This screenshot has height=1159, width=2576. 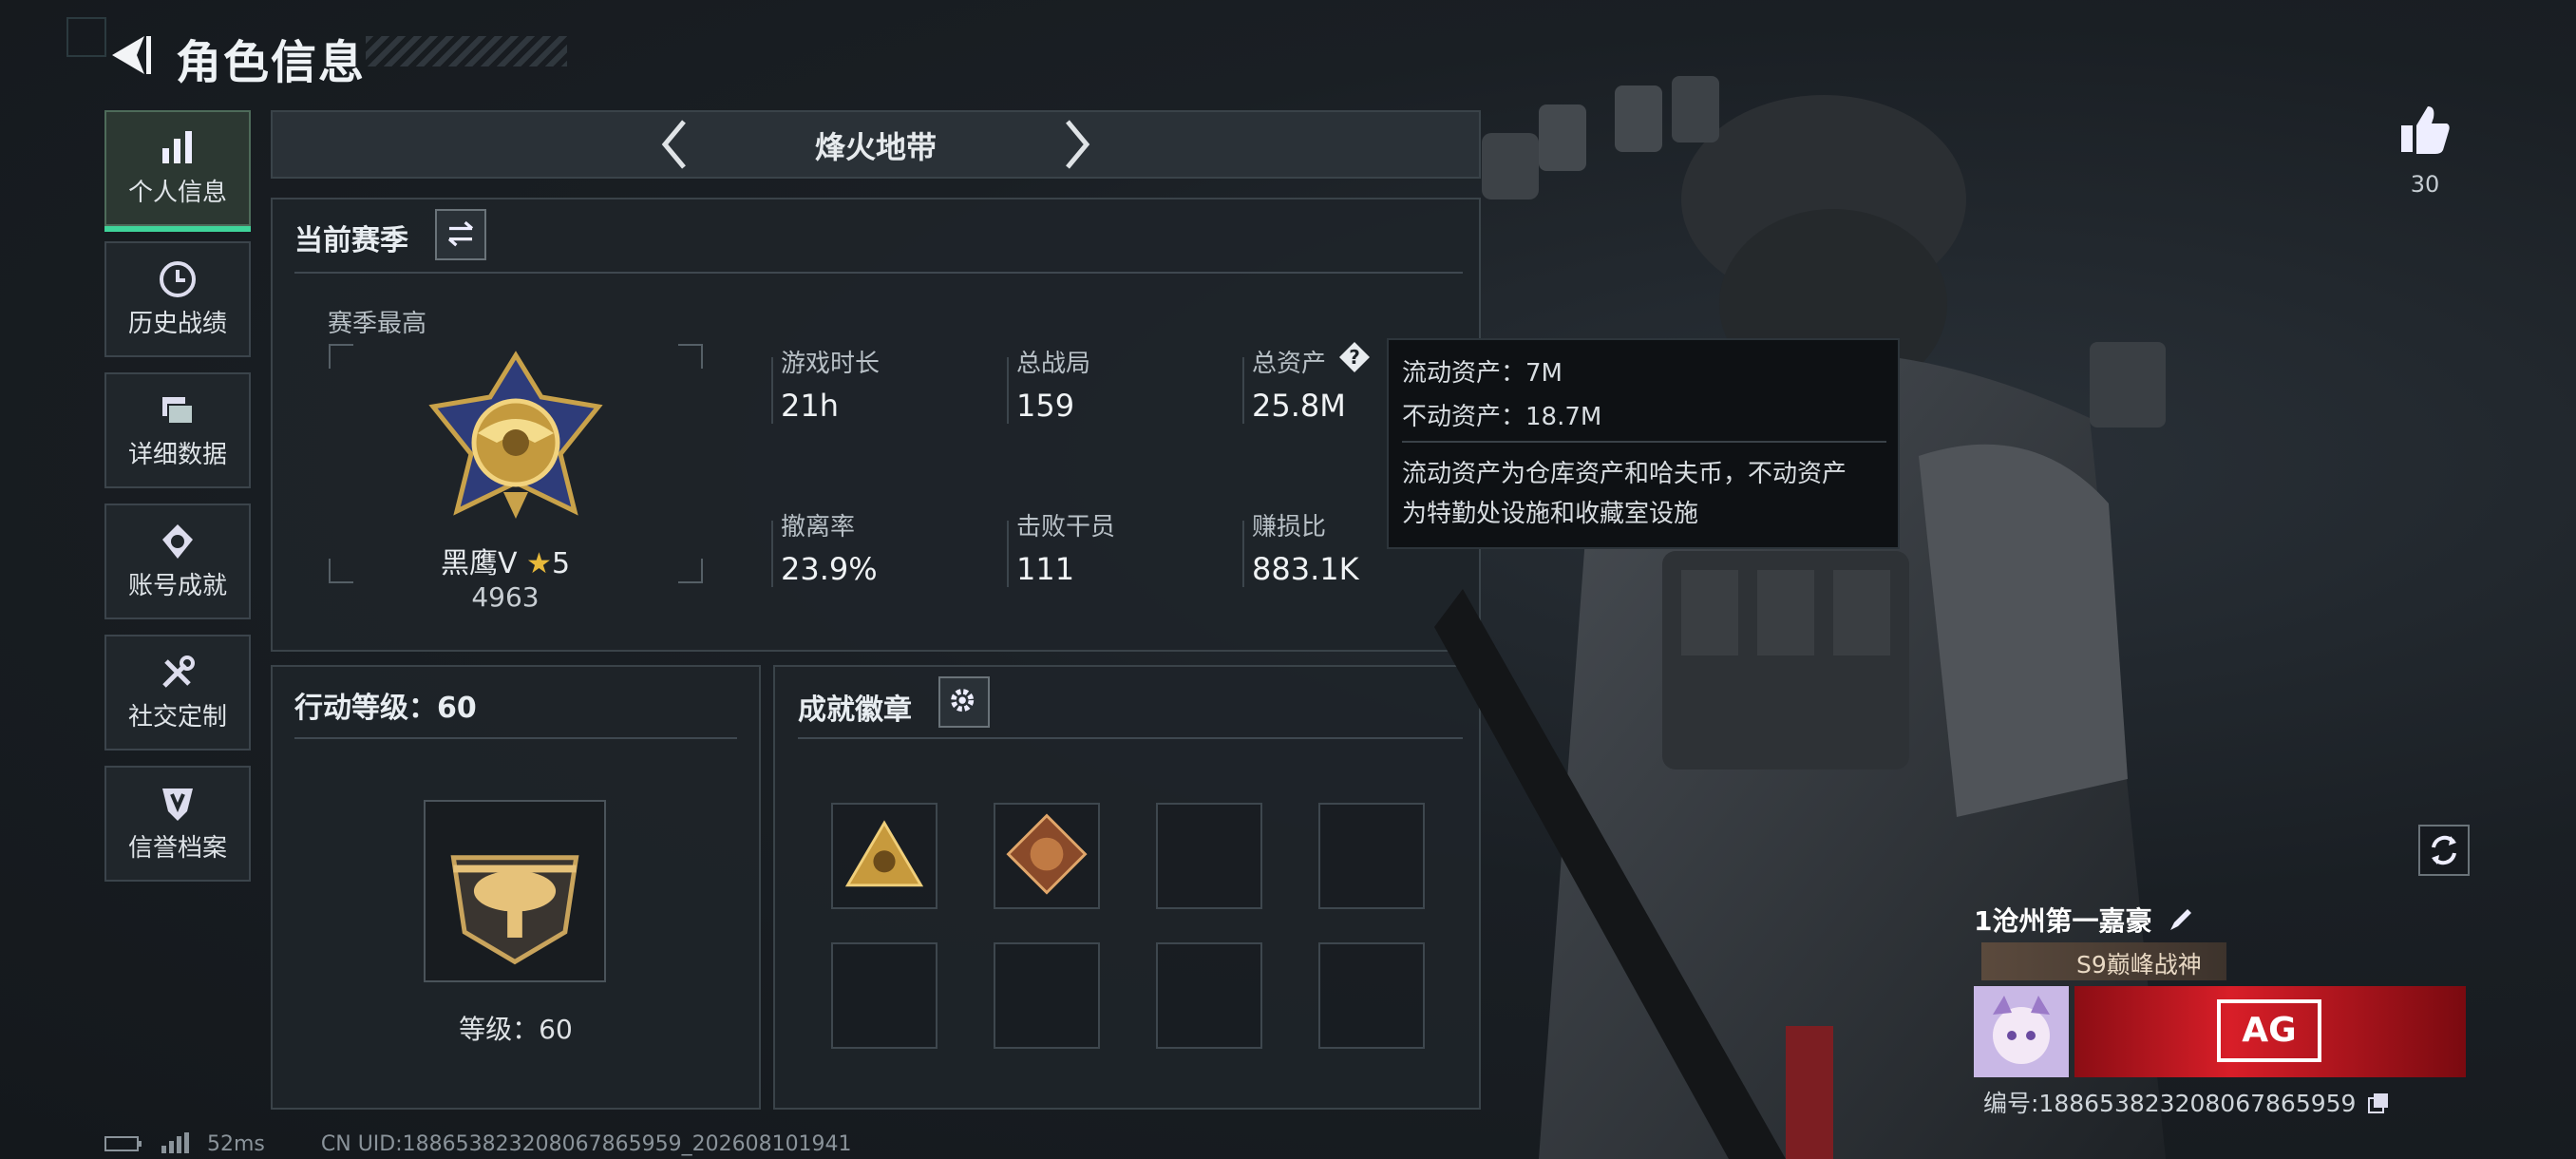 What do you see at coordinates (2139, 964) in the screenshot?
I see `rank-title-text: S9巅峰战神` at bounding box center [2139, 964].